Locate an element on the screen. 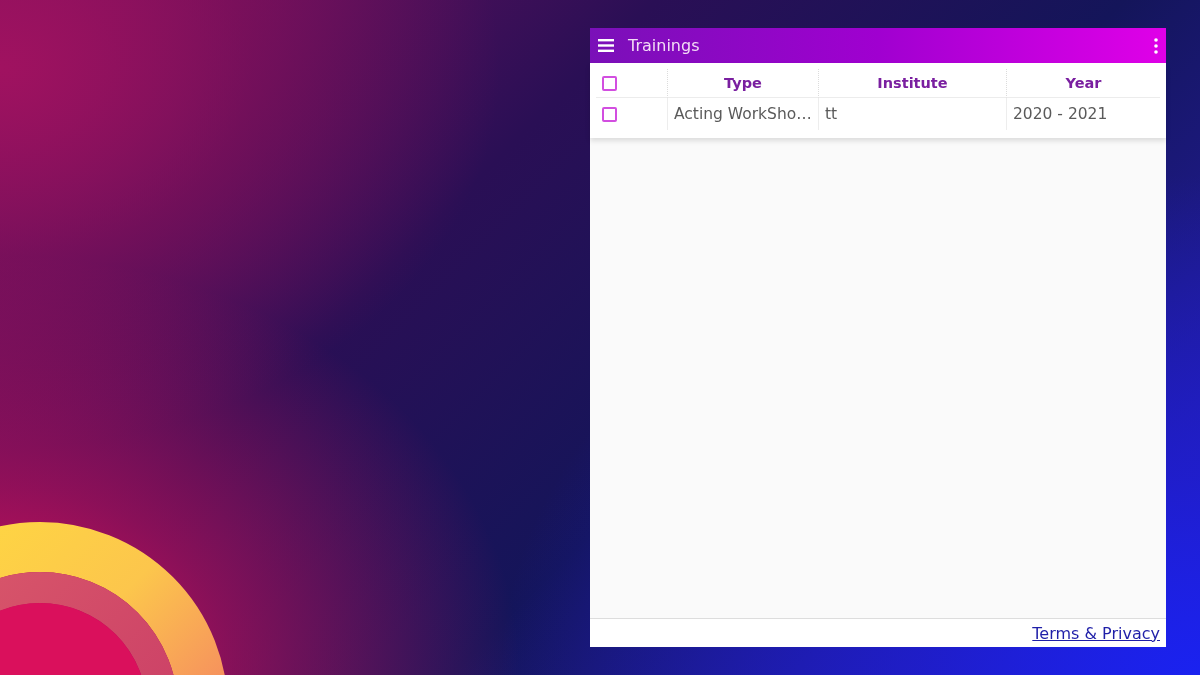 Image resolution: width=1200 pixels, height=675 pixels. menu-icon is located at coordinates (606, 45).